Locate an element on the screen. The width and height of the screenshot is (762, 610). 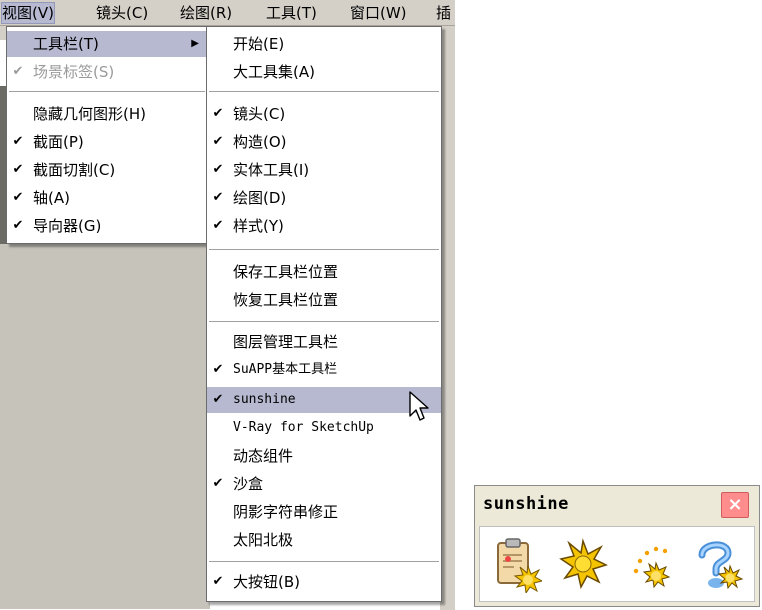
submenu-item-sunshine: ✔ sunshine is located at coordinates (324, 400).